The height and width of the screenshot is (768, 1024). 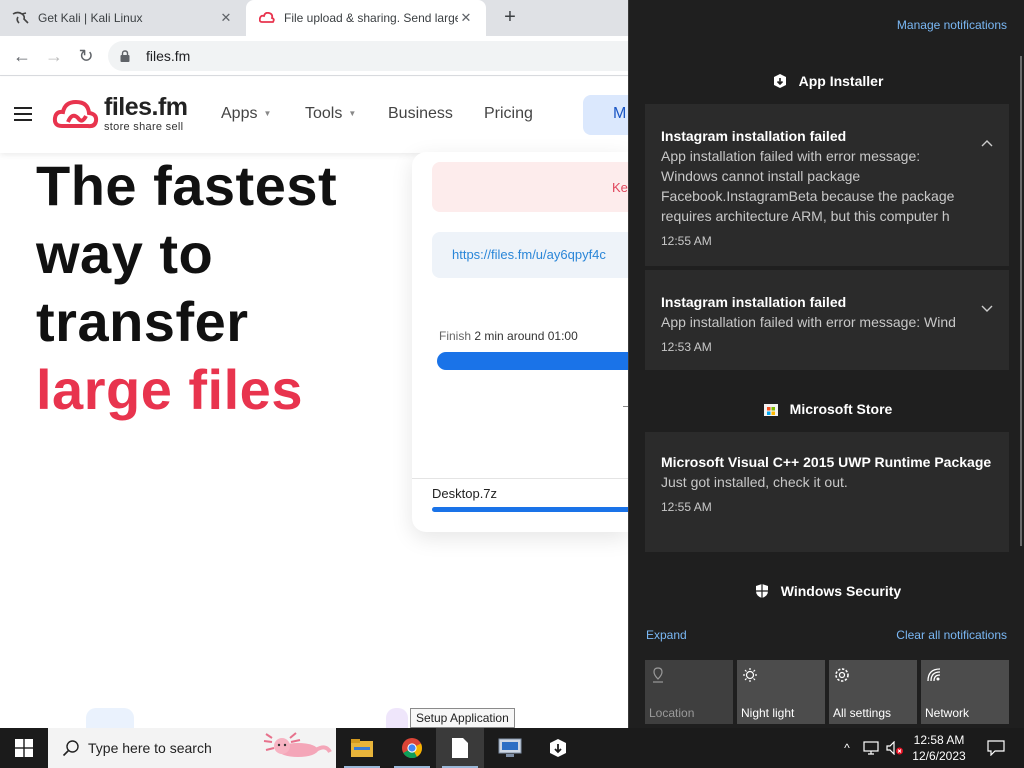 I want to click on location-icon, so click(x=658, y=675).